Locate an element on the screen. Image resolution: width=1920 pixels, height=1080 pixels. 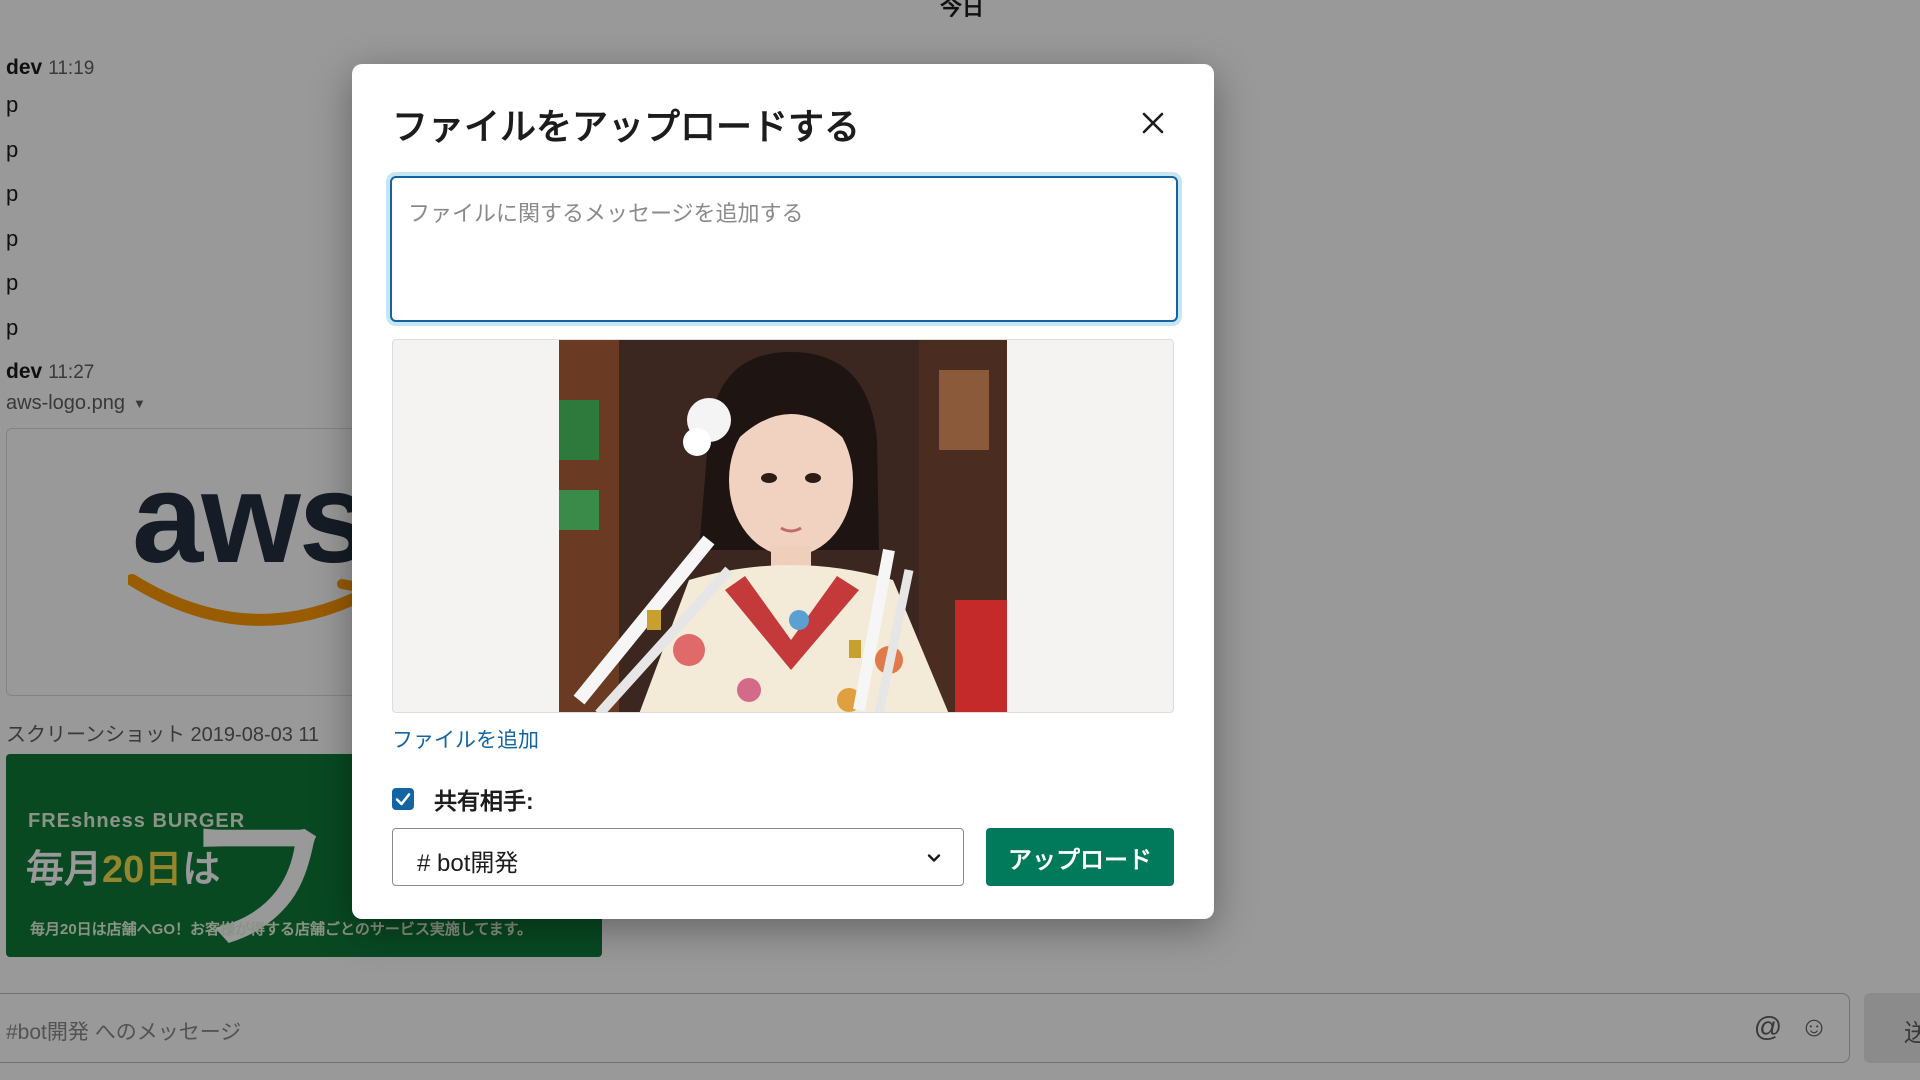
upload-button: アップロード is located at coordinates (1080, 857).